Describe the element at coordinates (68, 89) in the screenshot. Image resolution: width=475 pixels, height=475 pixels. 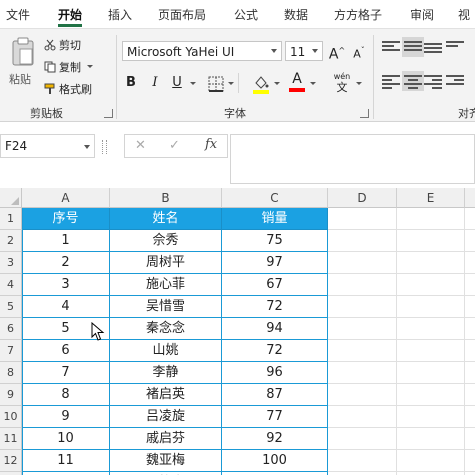
I see `format-painter-button: 格式刷` at that location.